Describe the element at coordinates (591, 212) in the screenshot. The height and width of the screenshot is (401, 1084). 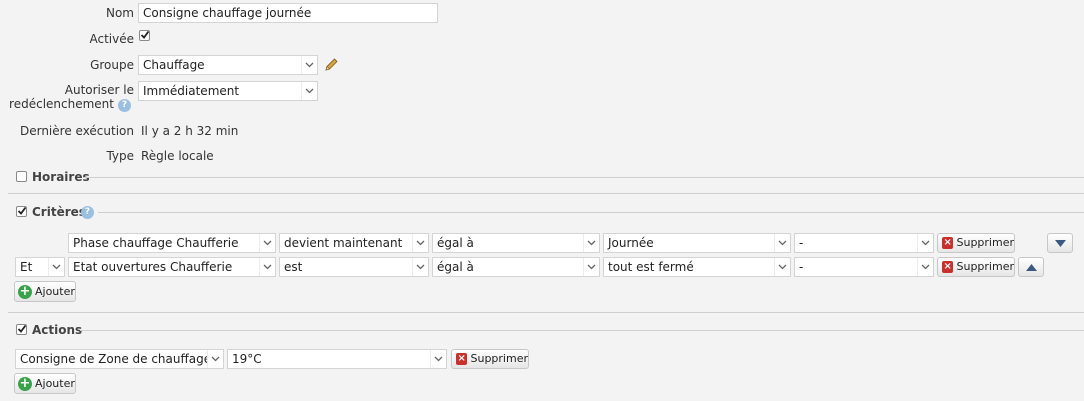
I see `criteria-divider` at that location.